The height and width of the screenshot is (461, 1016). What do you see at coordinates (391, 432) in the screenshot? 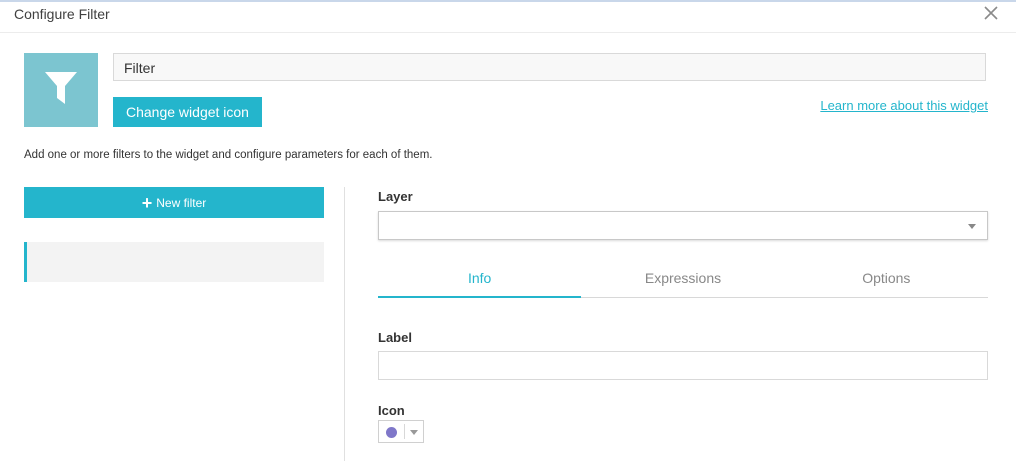
I see `color-swatch-icon` at bounding box center [391, 432].